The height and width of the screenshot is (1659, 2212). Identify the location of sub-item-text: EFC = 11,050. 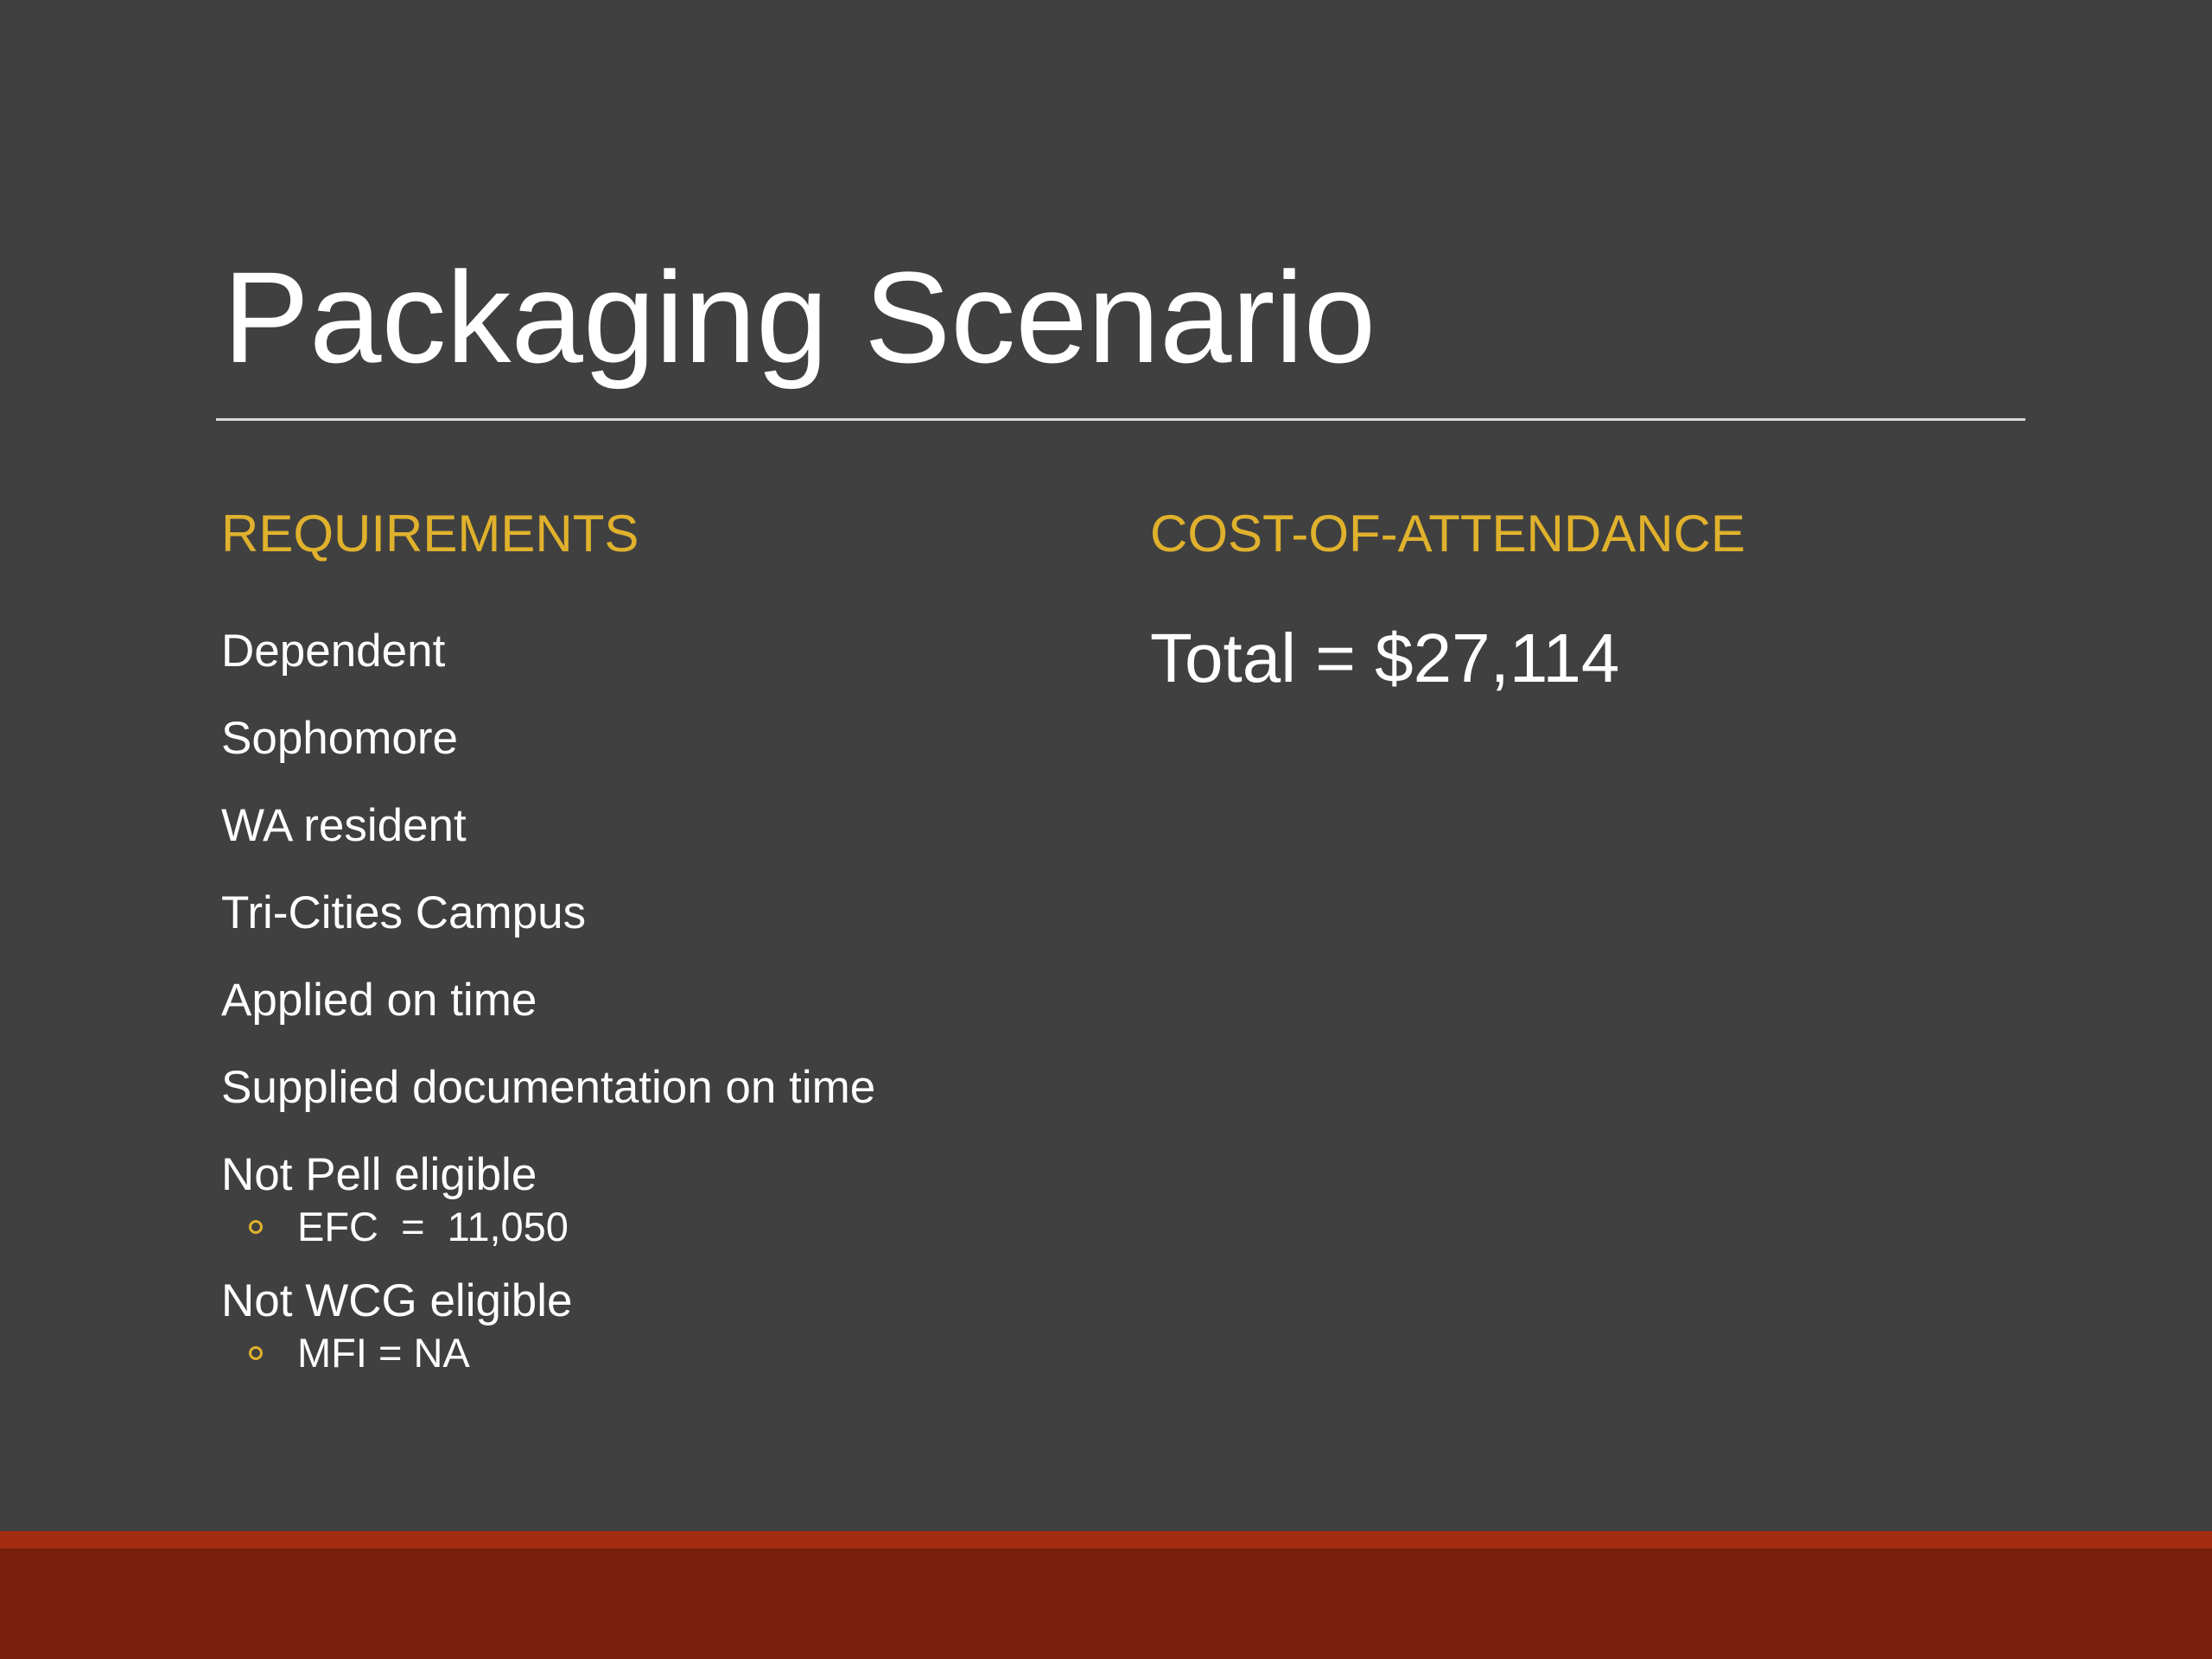
(433, 1226).